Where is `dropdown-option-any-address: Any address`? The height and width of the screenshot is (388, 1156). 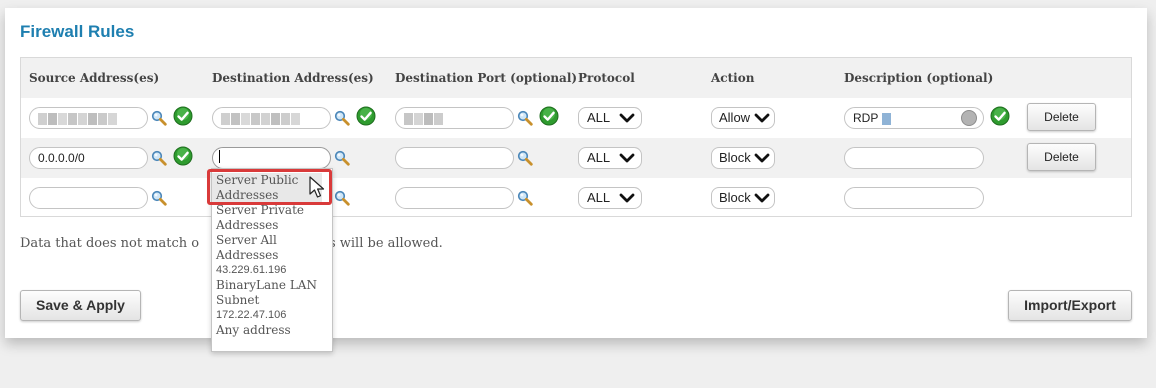
dropdown-option-any-address: Any address is located at coordinates (274, 330).